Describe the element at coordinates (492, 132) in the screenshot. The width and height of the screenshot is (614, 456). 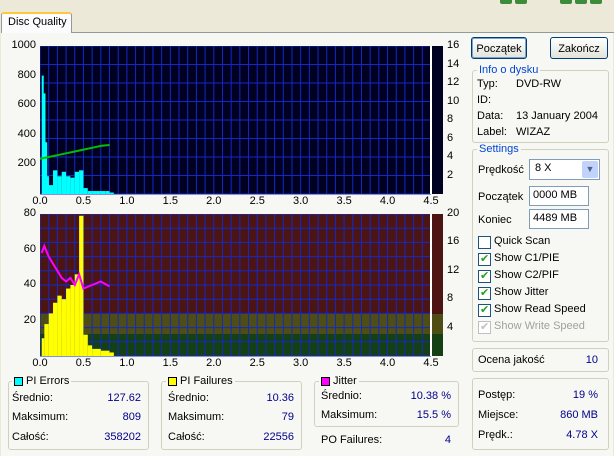
I see `disc-label-label: Label:` at that location.